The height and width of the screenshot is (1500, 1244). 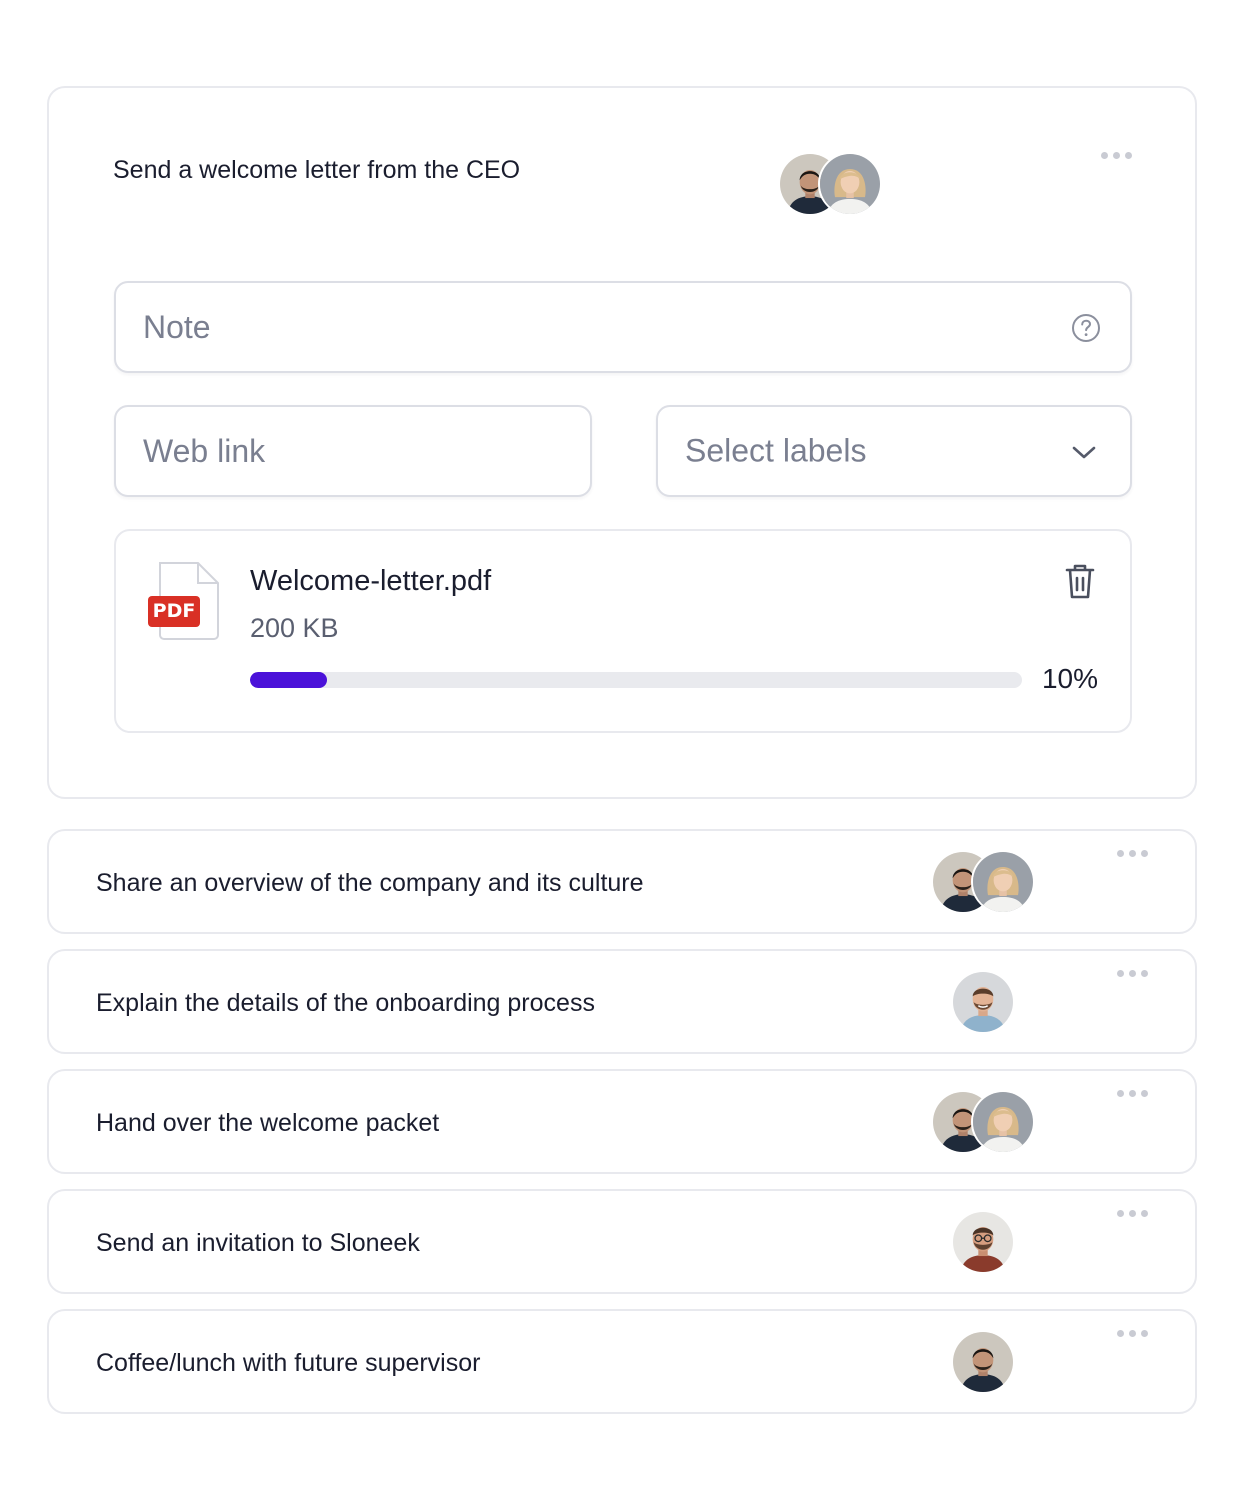 I want to click on pdf-badge: PDF, so click(x=174, y=611).